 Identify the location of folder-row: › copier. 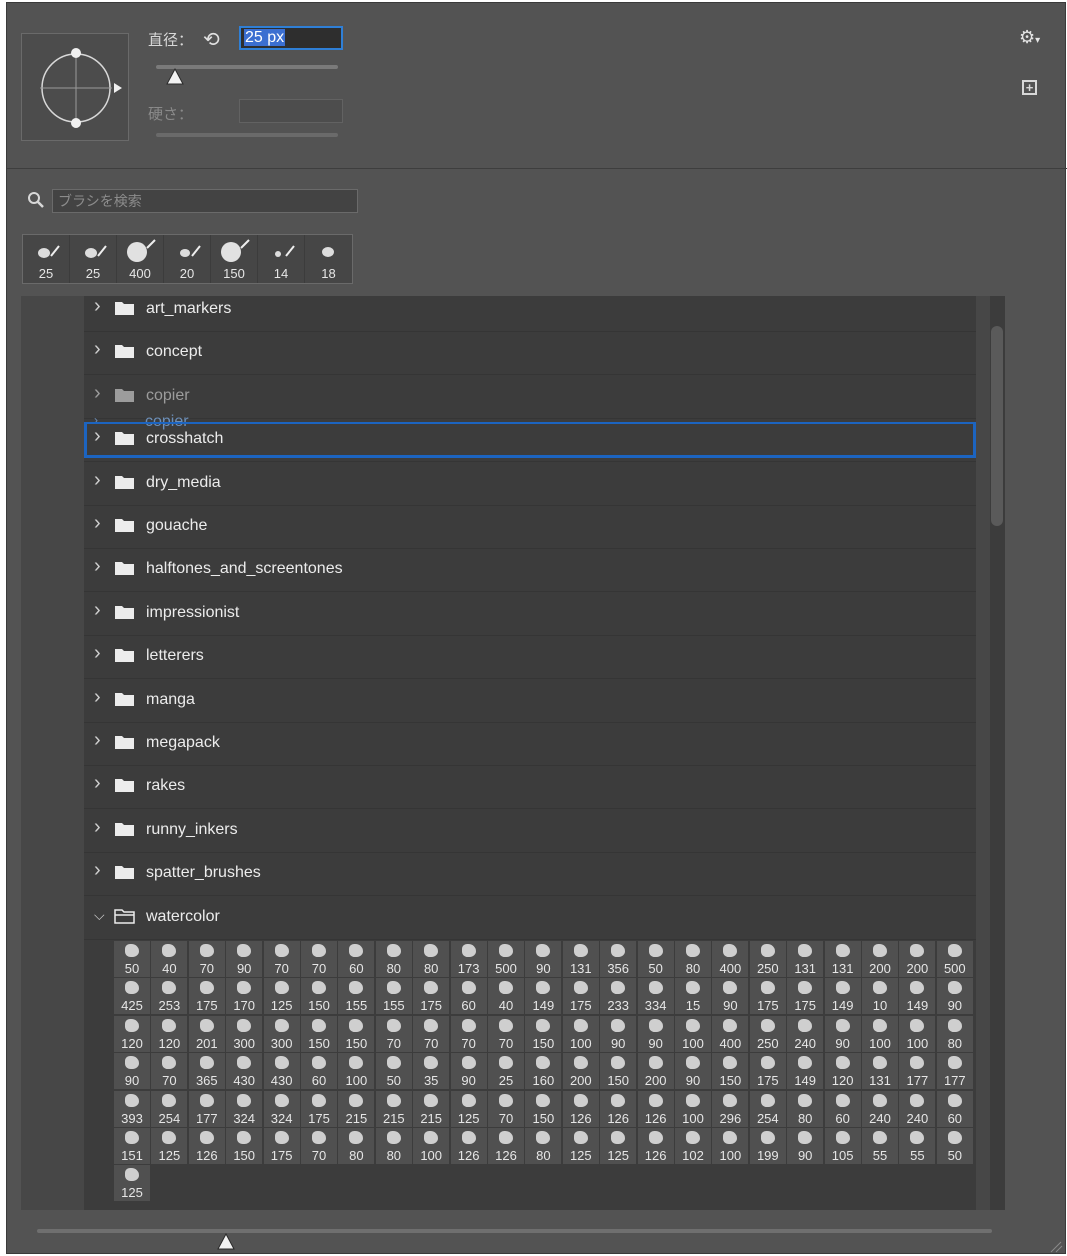
(530, 397).